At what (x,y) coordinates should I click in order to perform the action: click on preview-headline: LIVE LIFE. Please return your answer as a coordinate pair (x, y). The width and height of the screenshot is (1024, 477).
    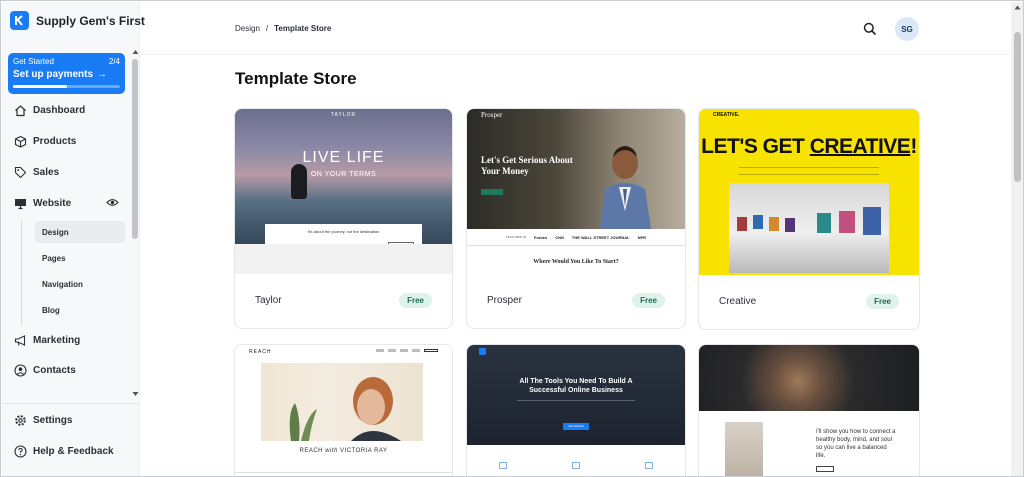
    Looking at the image, I should click on (343, 157).